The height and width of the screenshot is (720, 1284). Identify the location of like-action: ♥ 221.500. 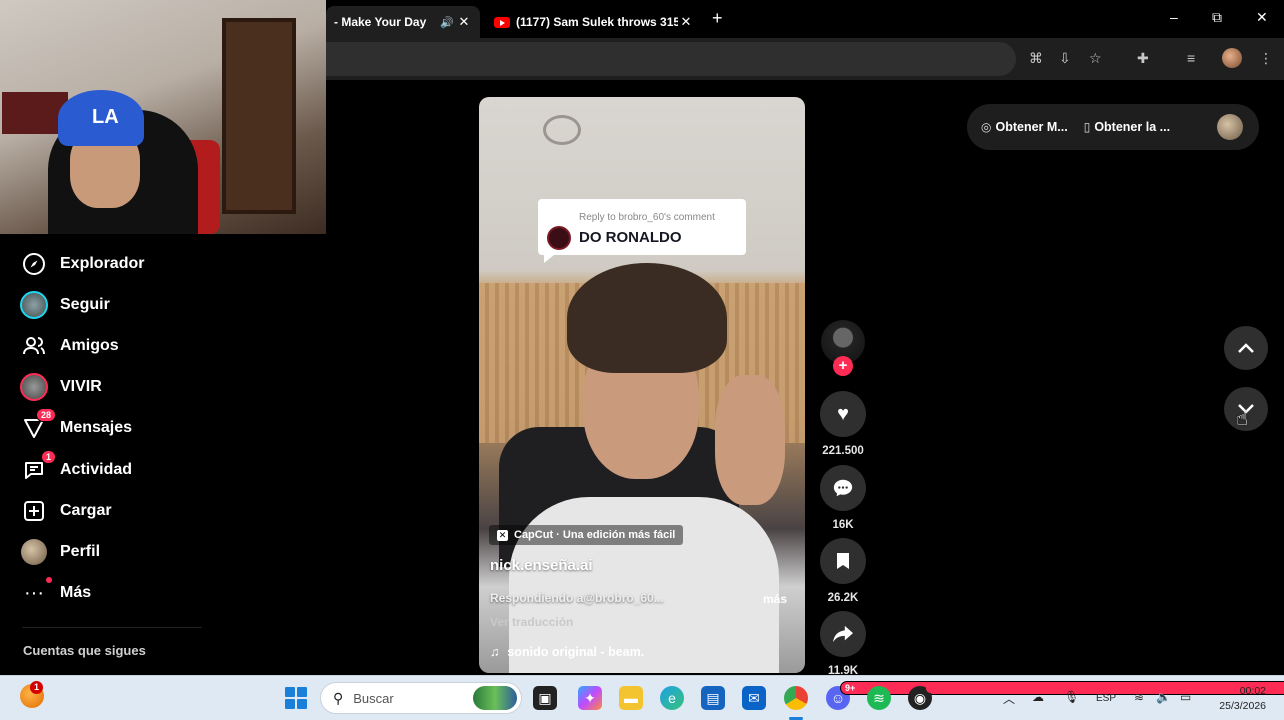
(843, 424).